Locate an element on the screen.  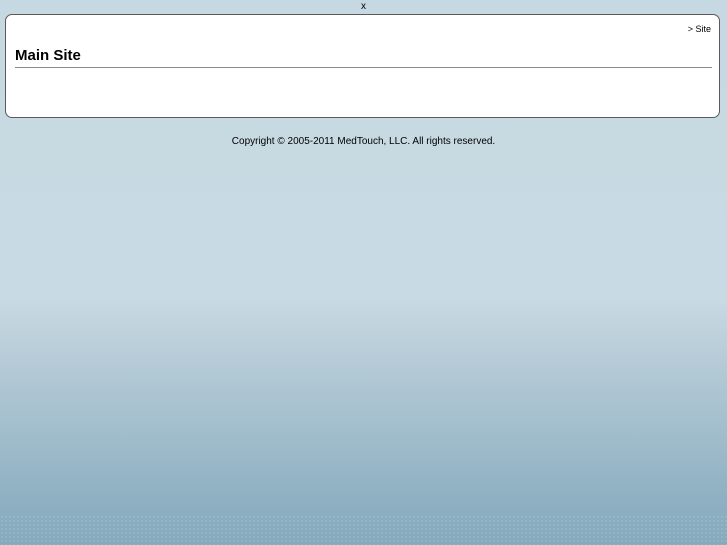
title-divider is located at coordinates (363, 67).